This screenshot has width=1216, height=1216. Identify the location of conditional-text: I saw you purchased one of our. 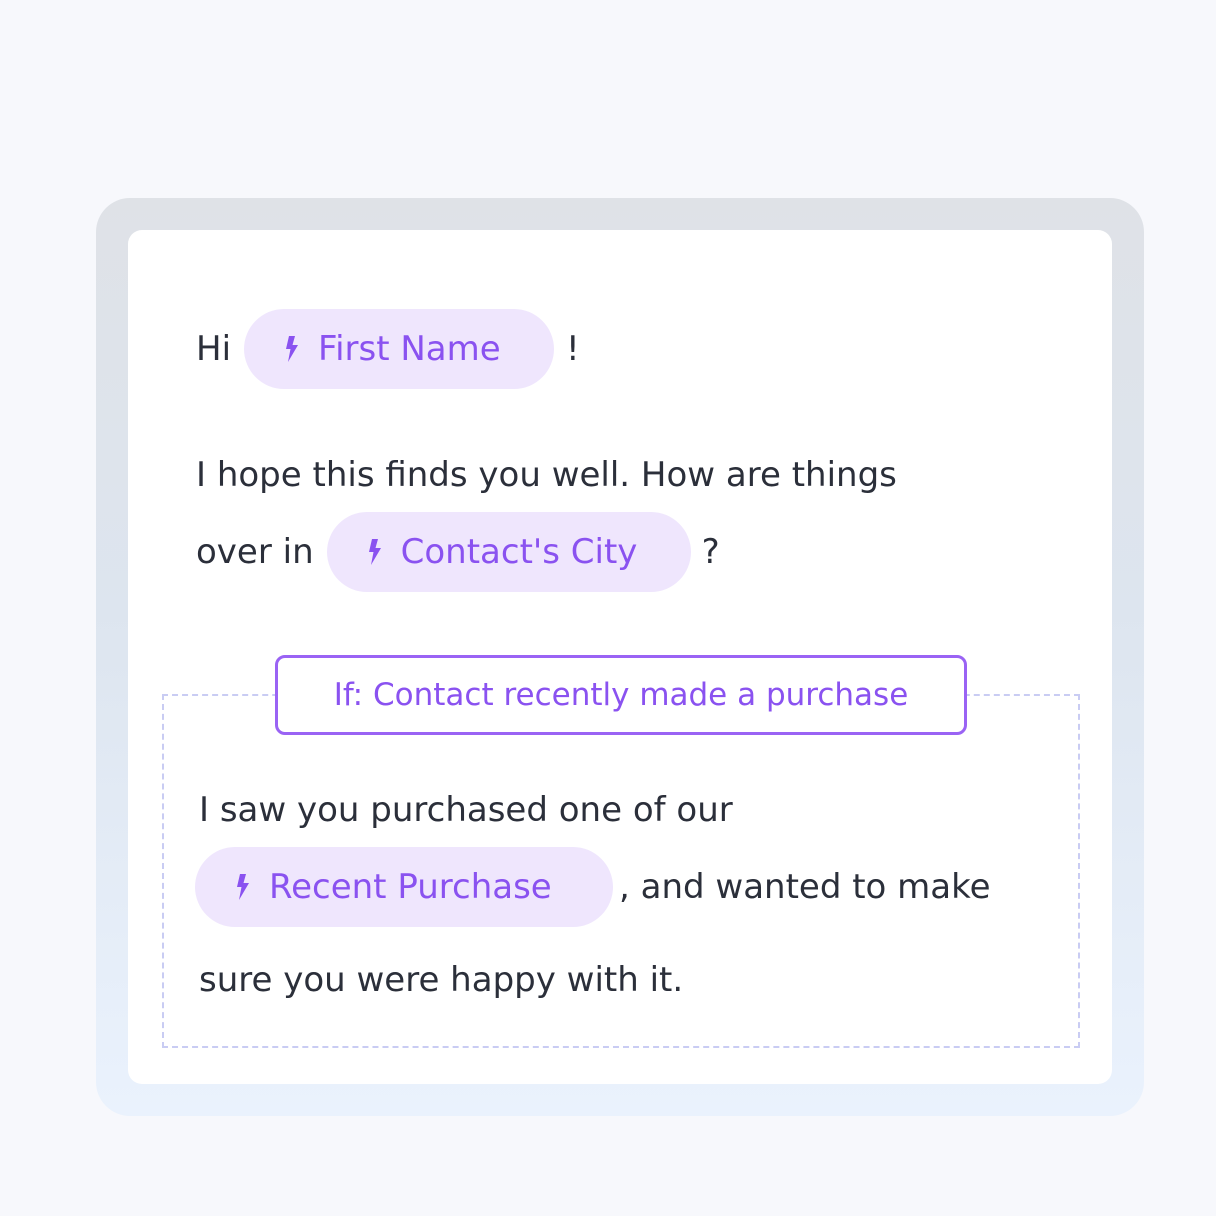
(466, 810).